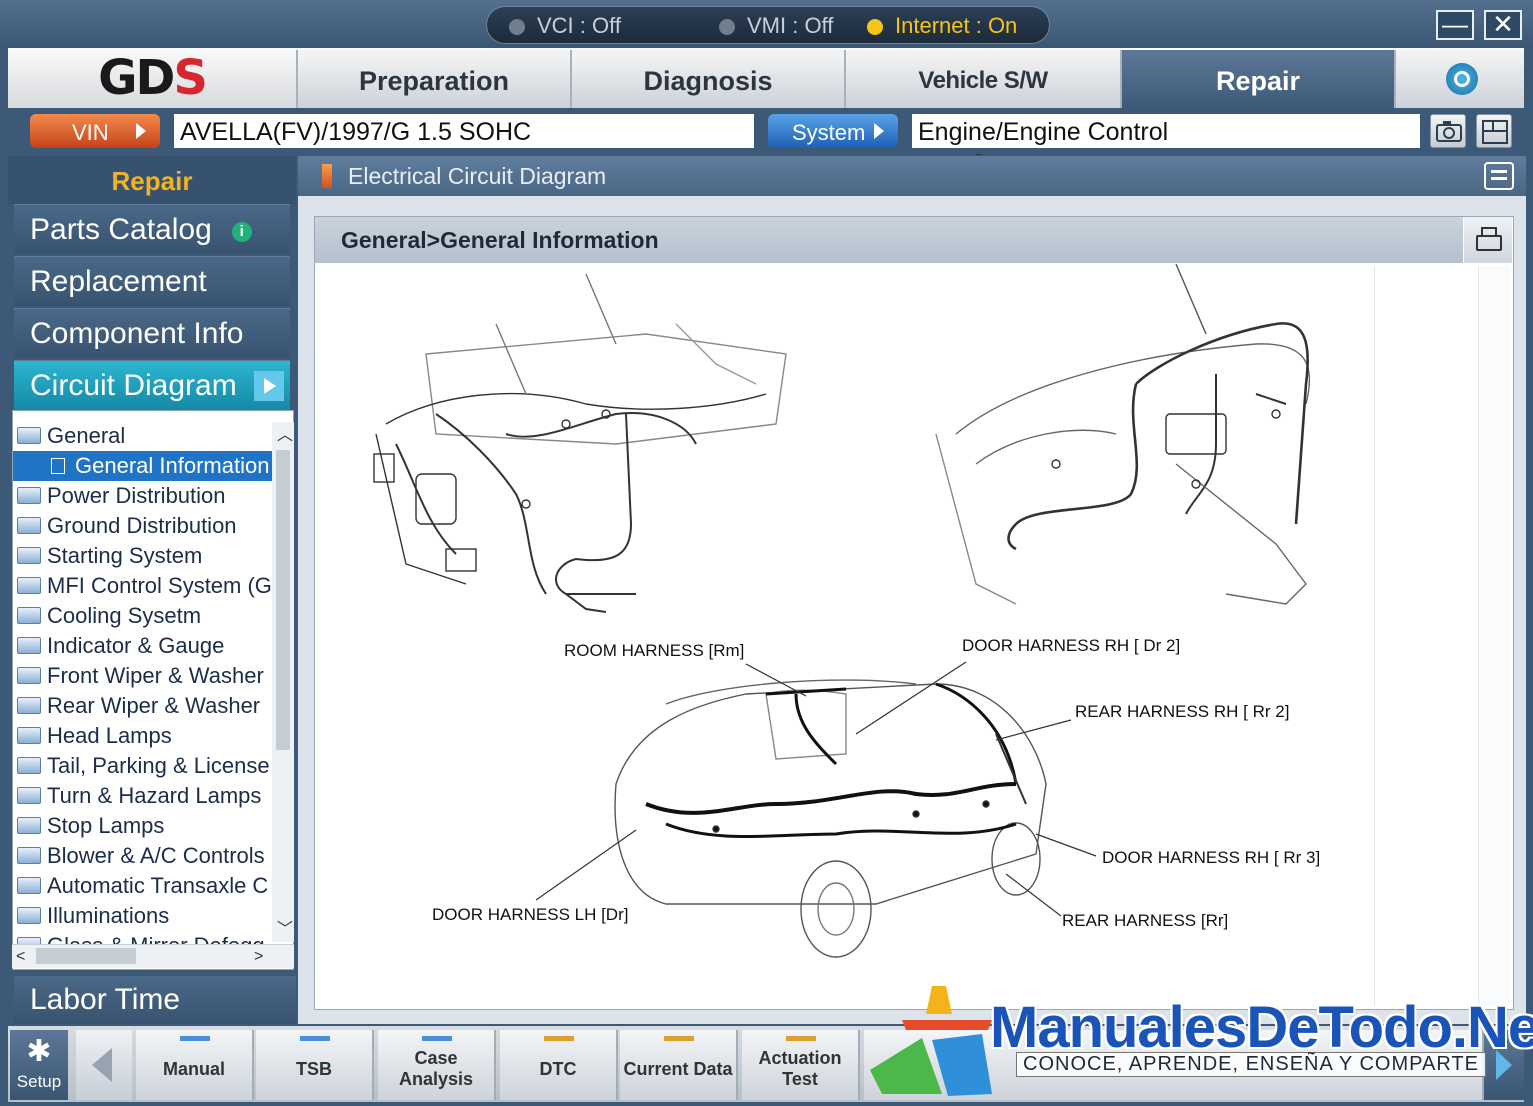 This screenshot has width=1533, height=1106. What do you see at coordinates (137, 333) in the screenshot?
I see `sidebar-item-label: Component Info` at bounding box center [137, 333].